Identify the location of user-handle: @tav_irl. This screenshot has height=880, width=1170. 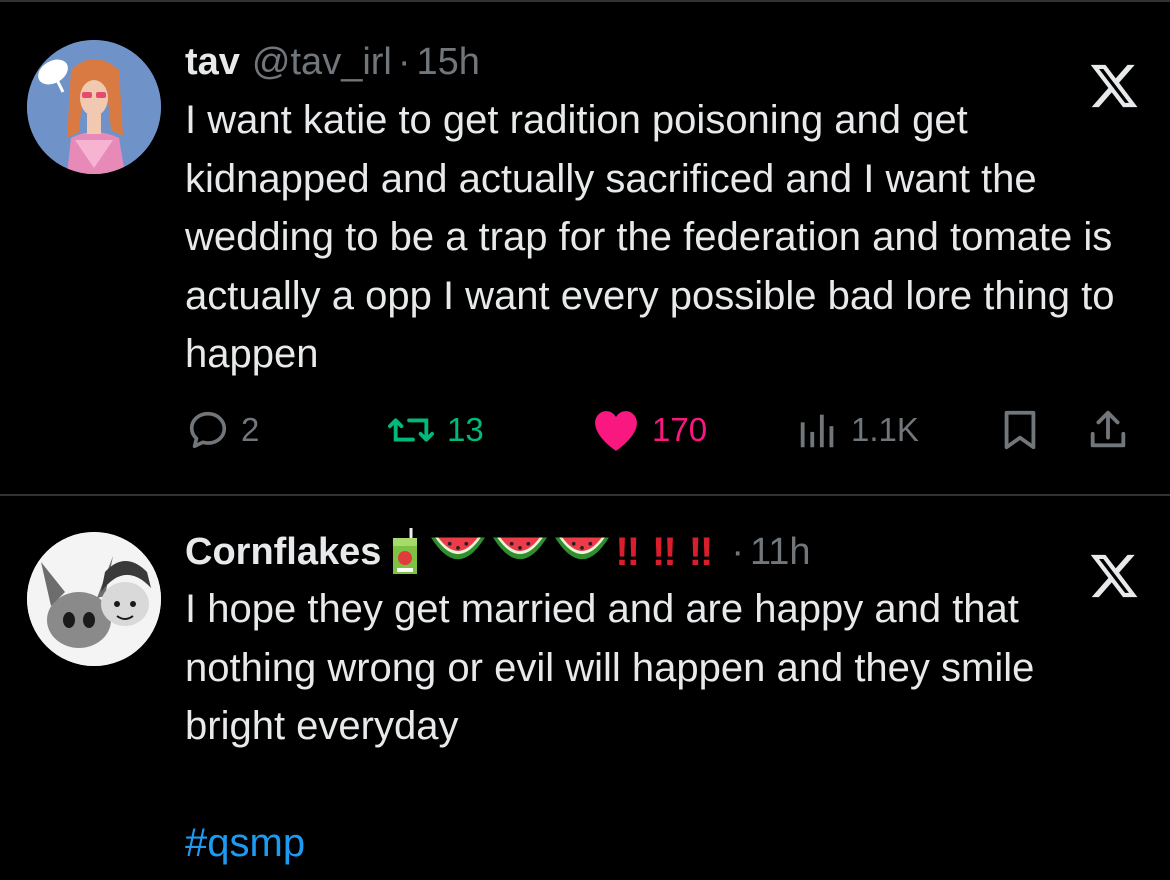
(322, 62).